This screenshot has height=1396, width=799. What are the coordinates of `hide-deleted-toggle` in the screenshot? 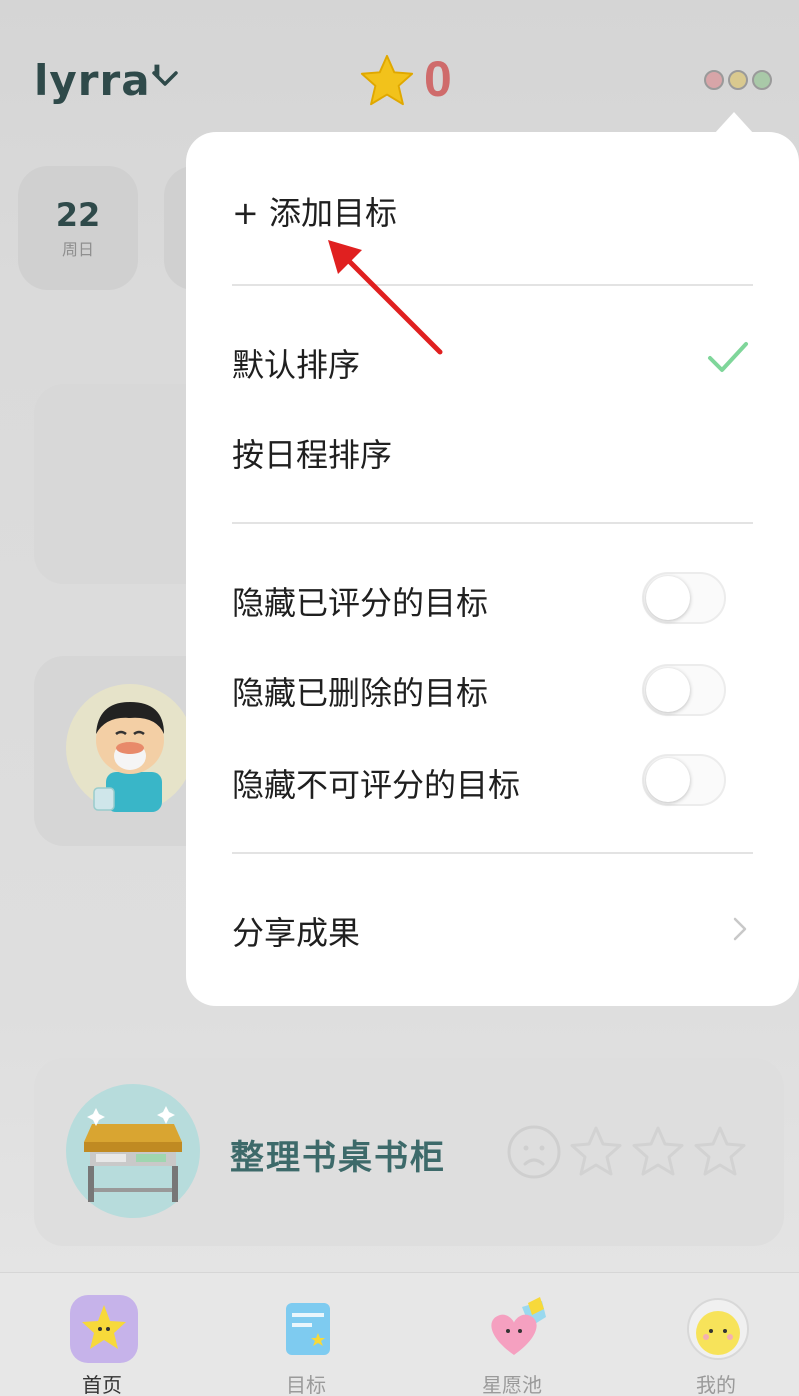 It's located at (684, 690).